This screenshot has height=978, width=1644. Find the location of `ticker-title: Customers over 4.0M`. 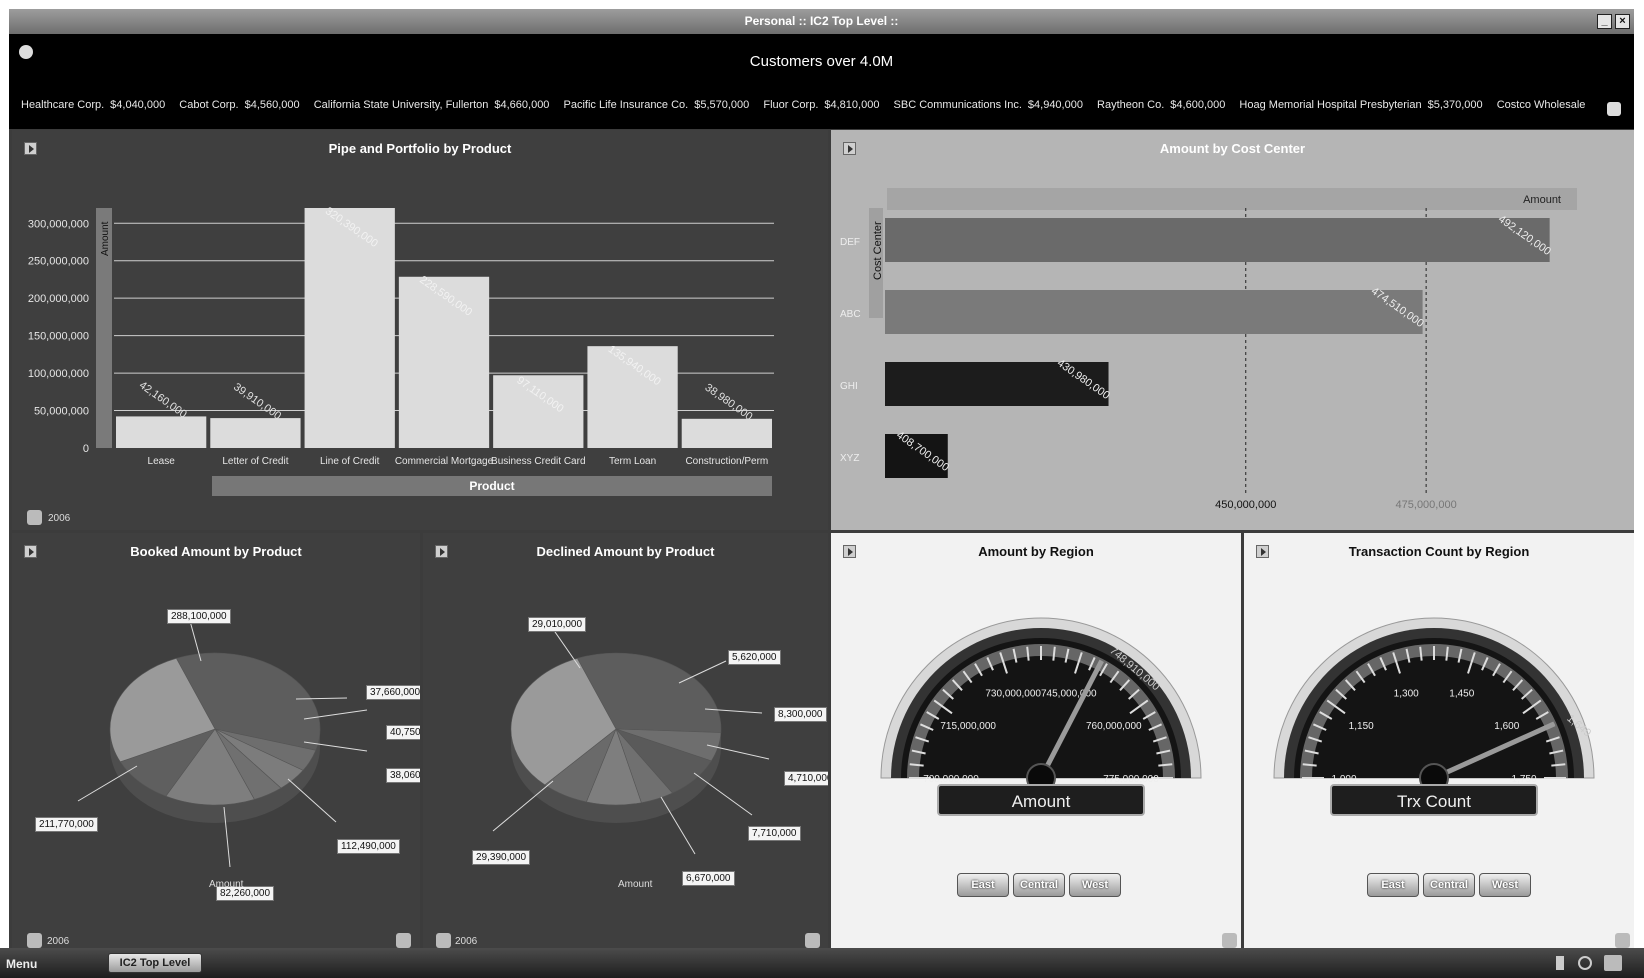

ticker-title: Customers over 4.0M is located at coordinates (821, 61).